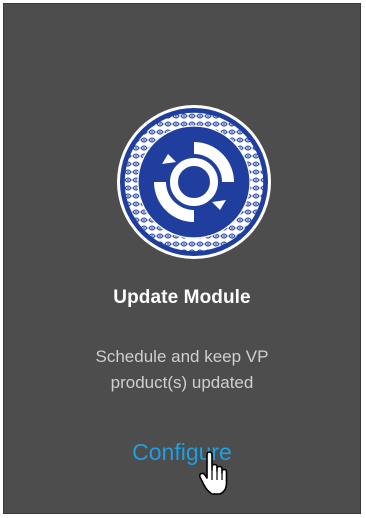  I want to click on description-line-2: product(s) updated, so click(182, 382).